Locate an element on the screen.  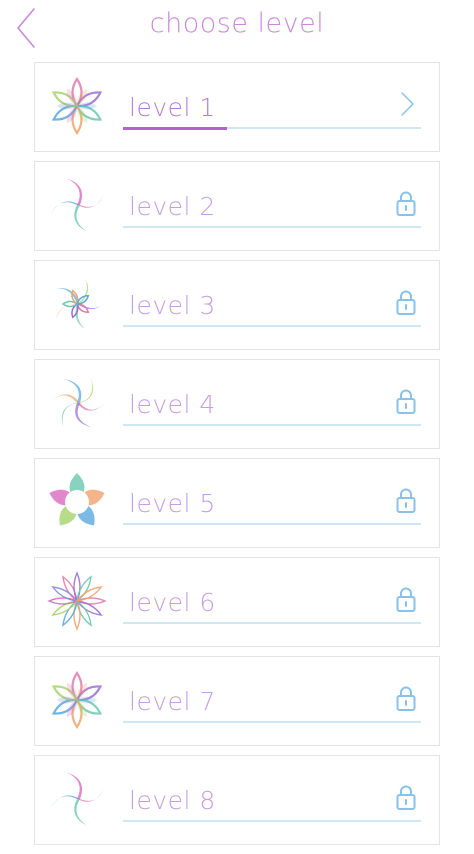
level-label: level 1 is located at coordinates (172, 107).